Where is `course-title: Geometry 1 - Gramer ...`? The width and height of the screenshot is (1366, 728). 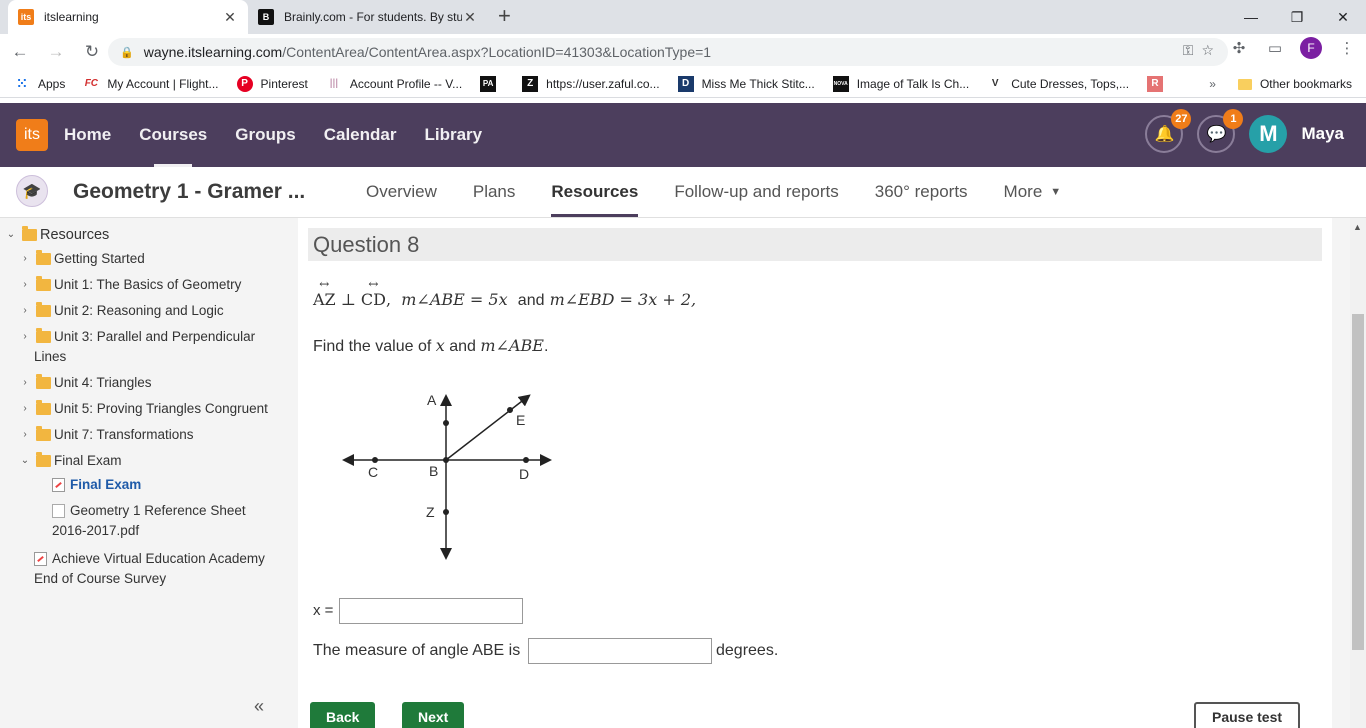
course-title: Geometry 1 - Gramer ... is located at coordinates (189, 192).